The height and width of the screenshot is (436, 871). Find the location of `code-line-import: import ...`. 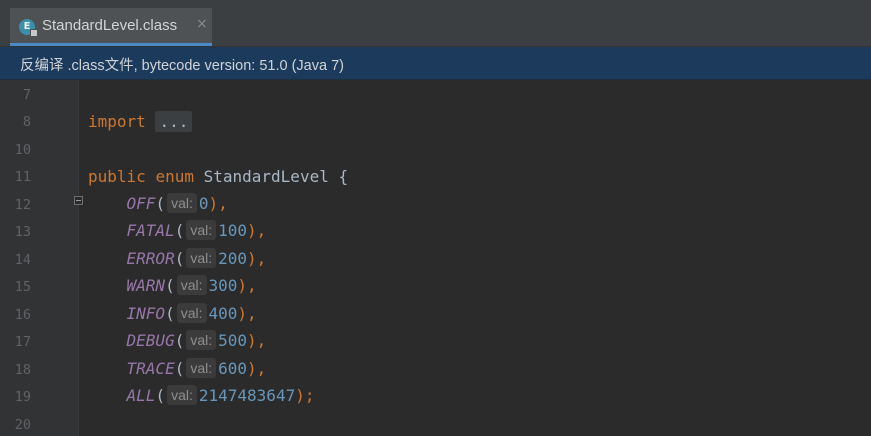

code-line-import: import ... is located at coordinates (140, 122).